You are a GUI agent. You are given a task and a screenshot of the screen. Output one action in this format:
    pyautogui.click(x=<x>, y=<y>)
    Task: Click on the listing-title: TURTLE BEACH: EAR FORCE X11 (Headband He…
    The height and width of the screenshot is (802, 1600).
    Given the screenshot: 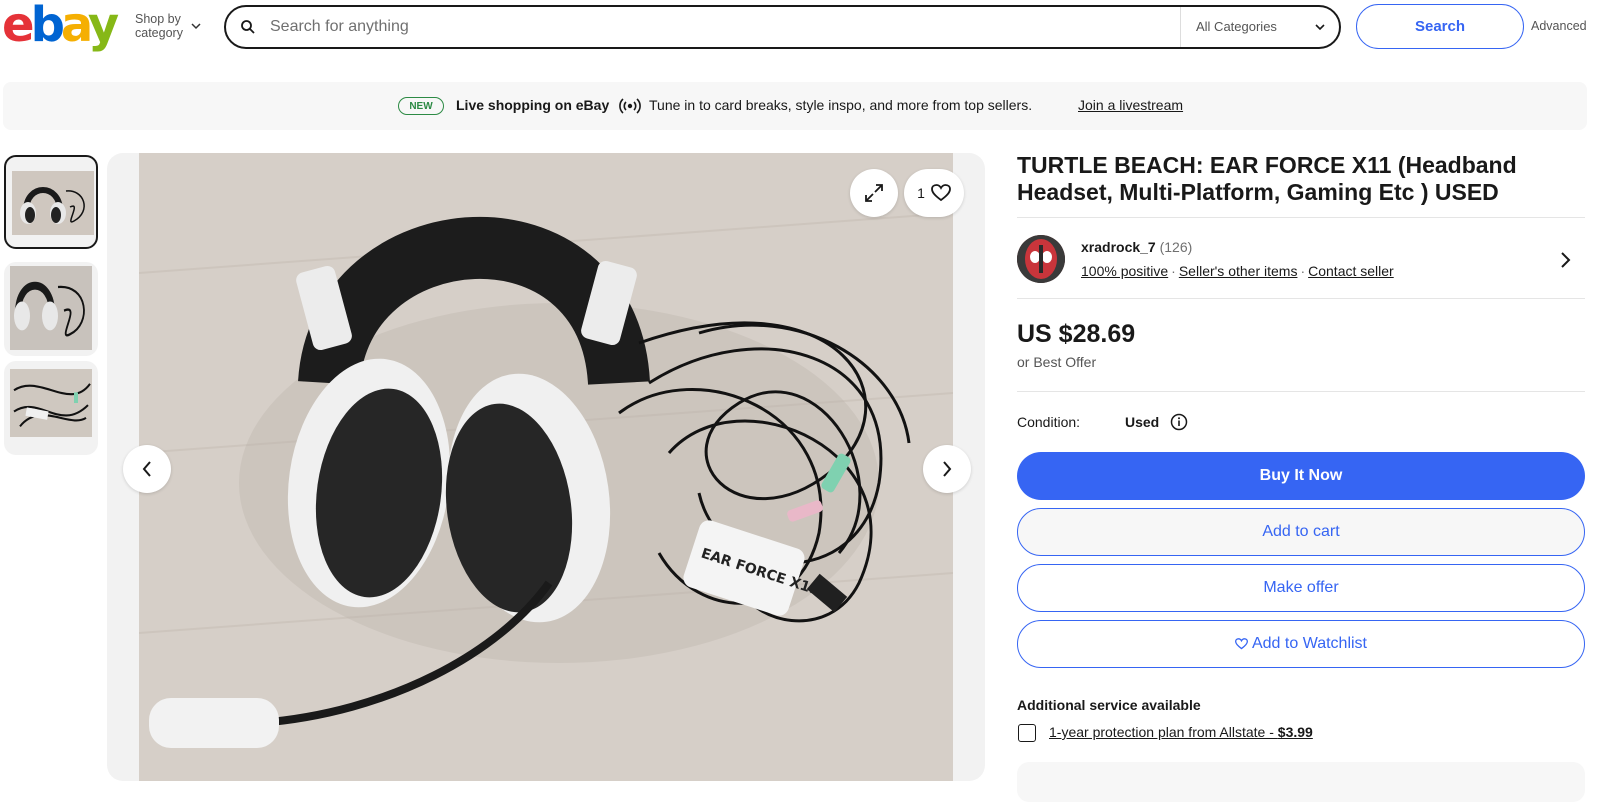 What is the action you would take?
    pyautogui.click(x=1267, y=178)
    